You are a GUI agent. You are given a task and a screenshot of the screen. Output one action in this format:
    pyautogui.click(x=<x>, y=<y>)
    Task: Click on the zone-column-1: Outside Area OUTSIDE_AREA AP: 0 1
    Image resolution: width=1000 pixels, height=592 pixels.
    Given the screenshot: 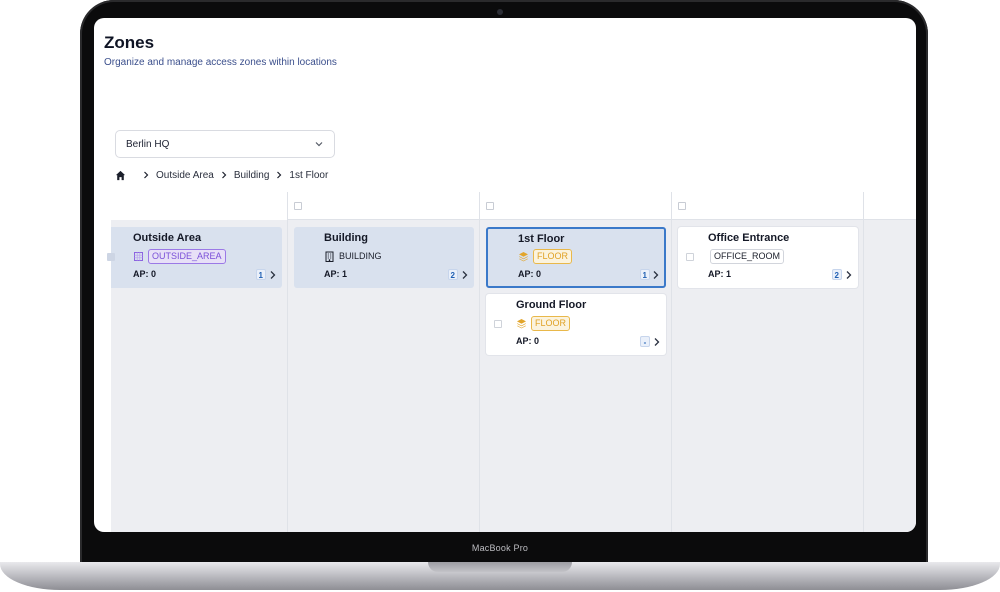 What is the action you would take?
    pyautogui.click(x=197, y=362)
    